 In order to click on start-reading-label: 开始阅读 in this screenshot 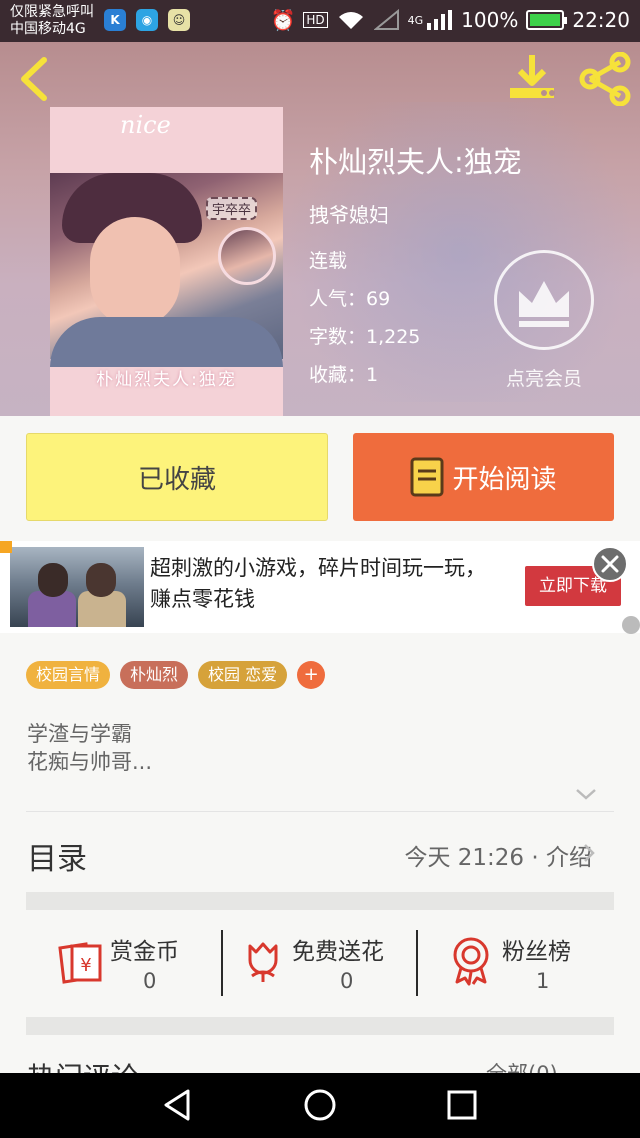, I will do `click(504, 479)`.